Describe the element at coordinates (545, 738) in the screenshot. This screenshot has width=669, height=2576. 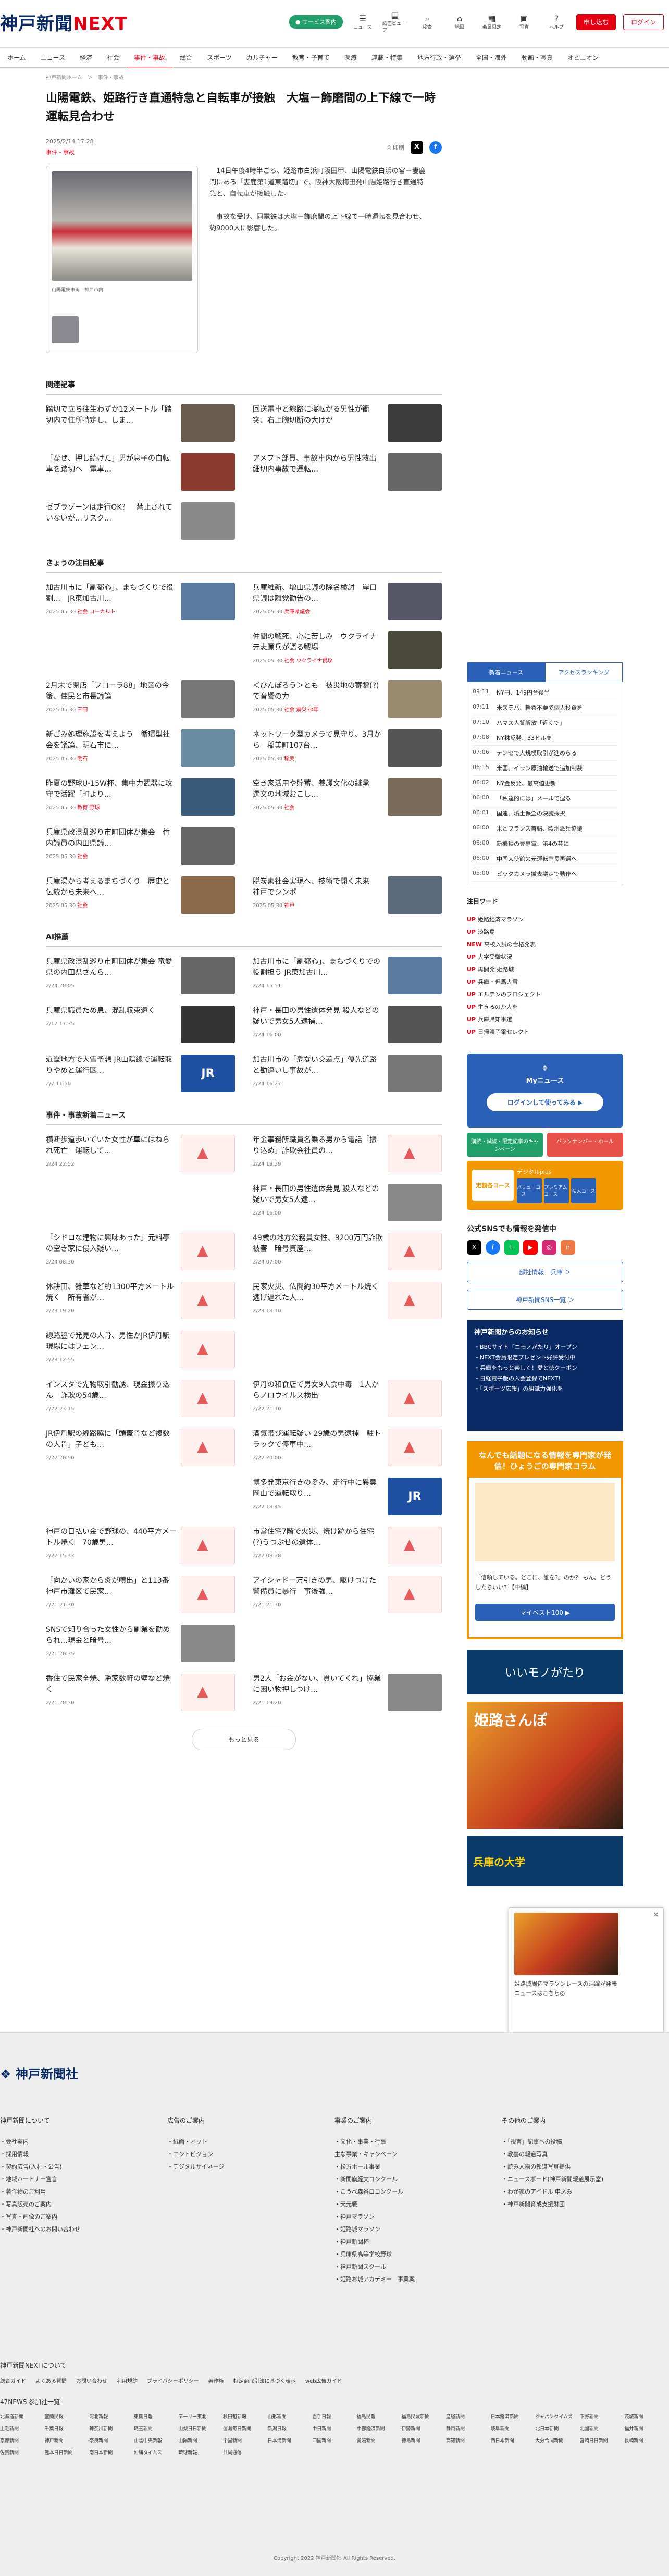
I see `news-row: 07:08 NY株反発、33ドル高` at that location.